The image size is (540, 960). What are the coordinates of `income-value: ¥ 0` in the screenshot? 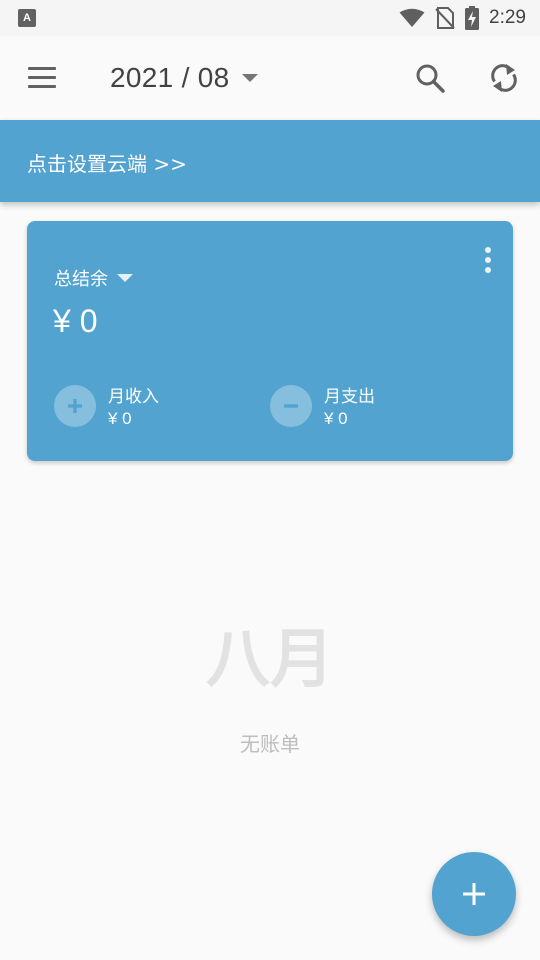 It's located at (120, 418).